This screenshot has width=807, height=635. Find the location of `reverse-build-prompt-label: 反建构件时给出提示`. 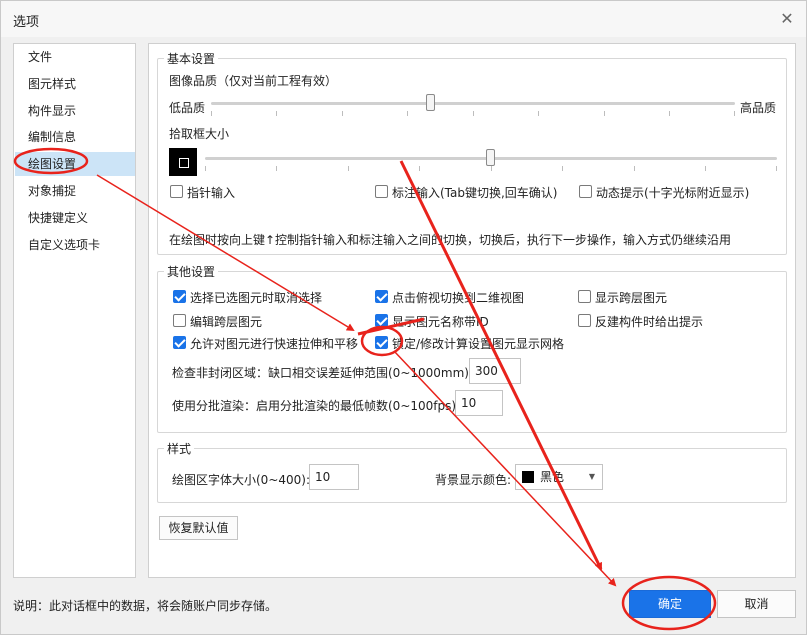

reverse-build-prompt-label: 反建构件时给出提示 is located at coordinates (649, 322).